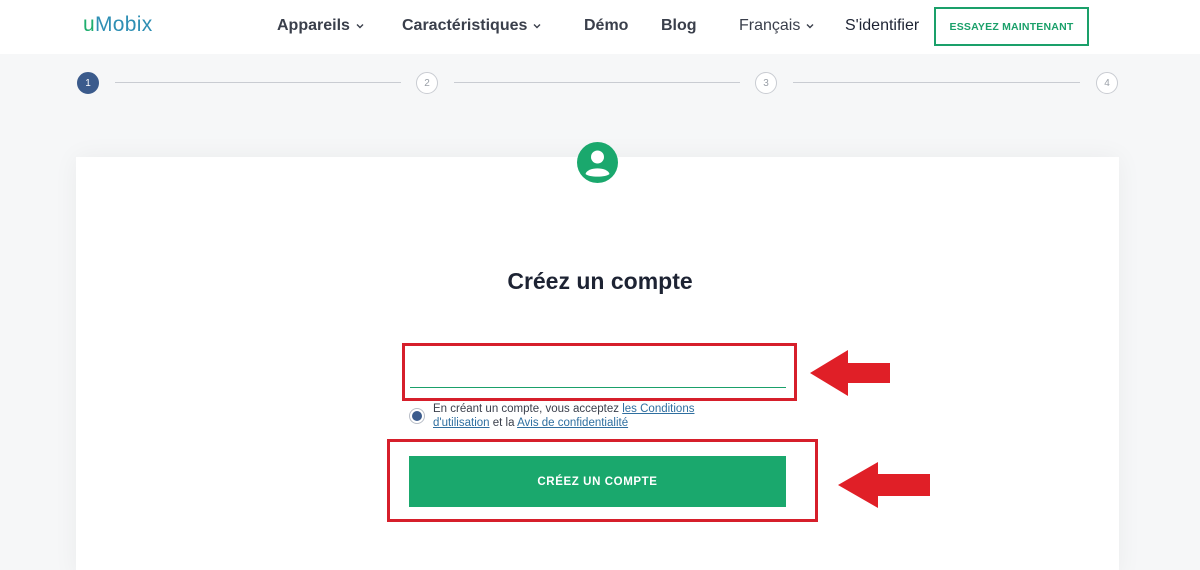 Image resolution: width=1200 pixels, height=570 pixels. What do you see at coordinates (465, 25) in the screenshot?
I see `nav-features-label: Caractéristiques` at bounding box center [465, 25].